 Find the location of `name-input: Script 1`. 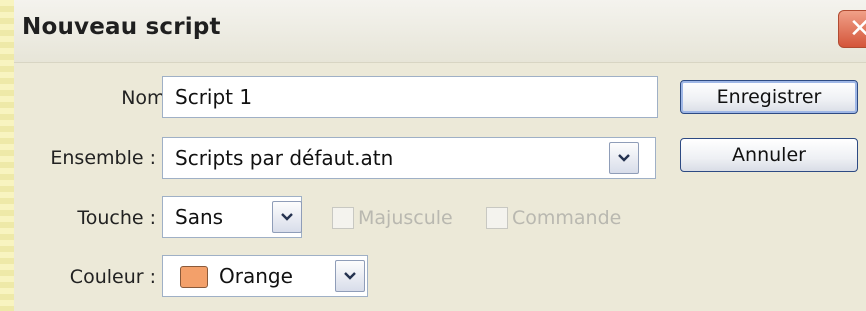

name-input: Script 1 is located at coordinates (410, 97).